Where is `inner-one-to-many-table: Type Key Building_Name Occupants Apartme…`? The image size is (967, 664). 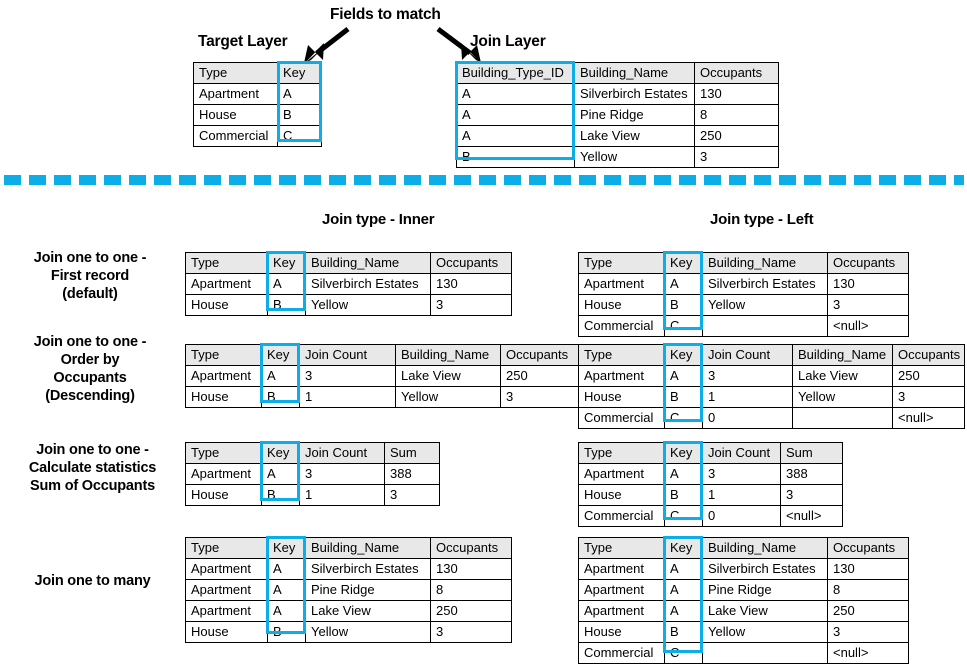 inner-one-to-many-table: Type Key Building_Name Occupants Apartme… is located at coordinates (348, 590).